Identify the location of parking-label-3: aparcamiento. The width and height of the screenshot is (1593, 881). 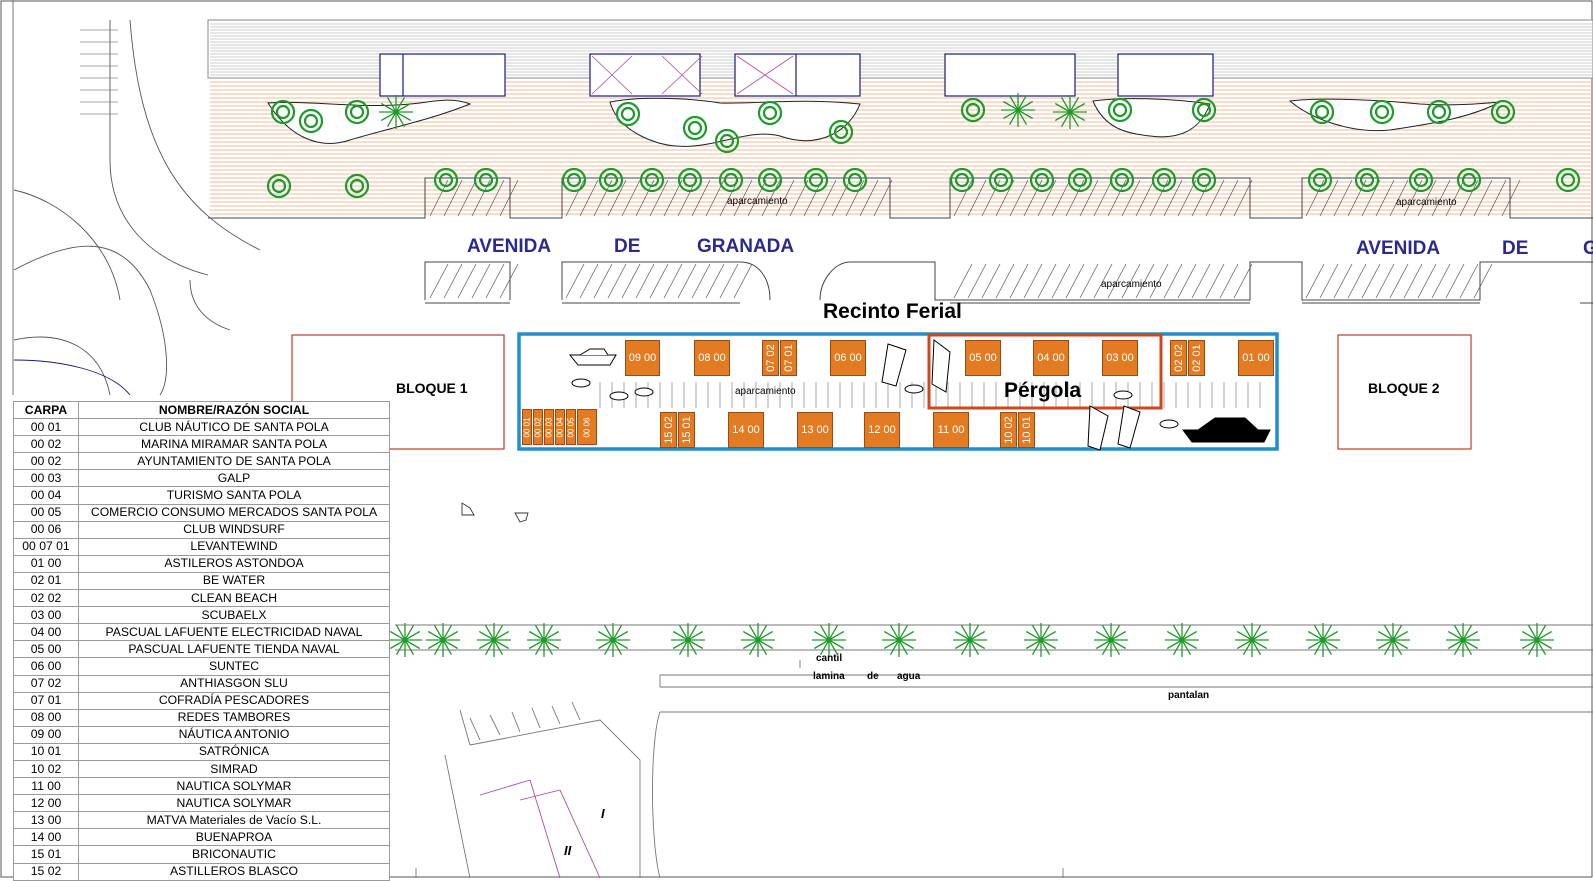
(1131, 284).